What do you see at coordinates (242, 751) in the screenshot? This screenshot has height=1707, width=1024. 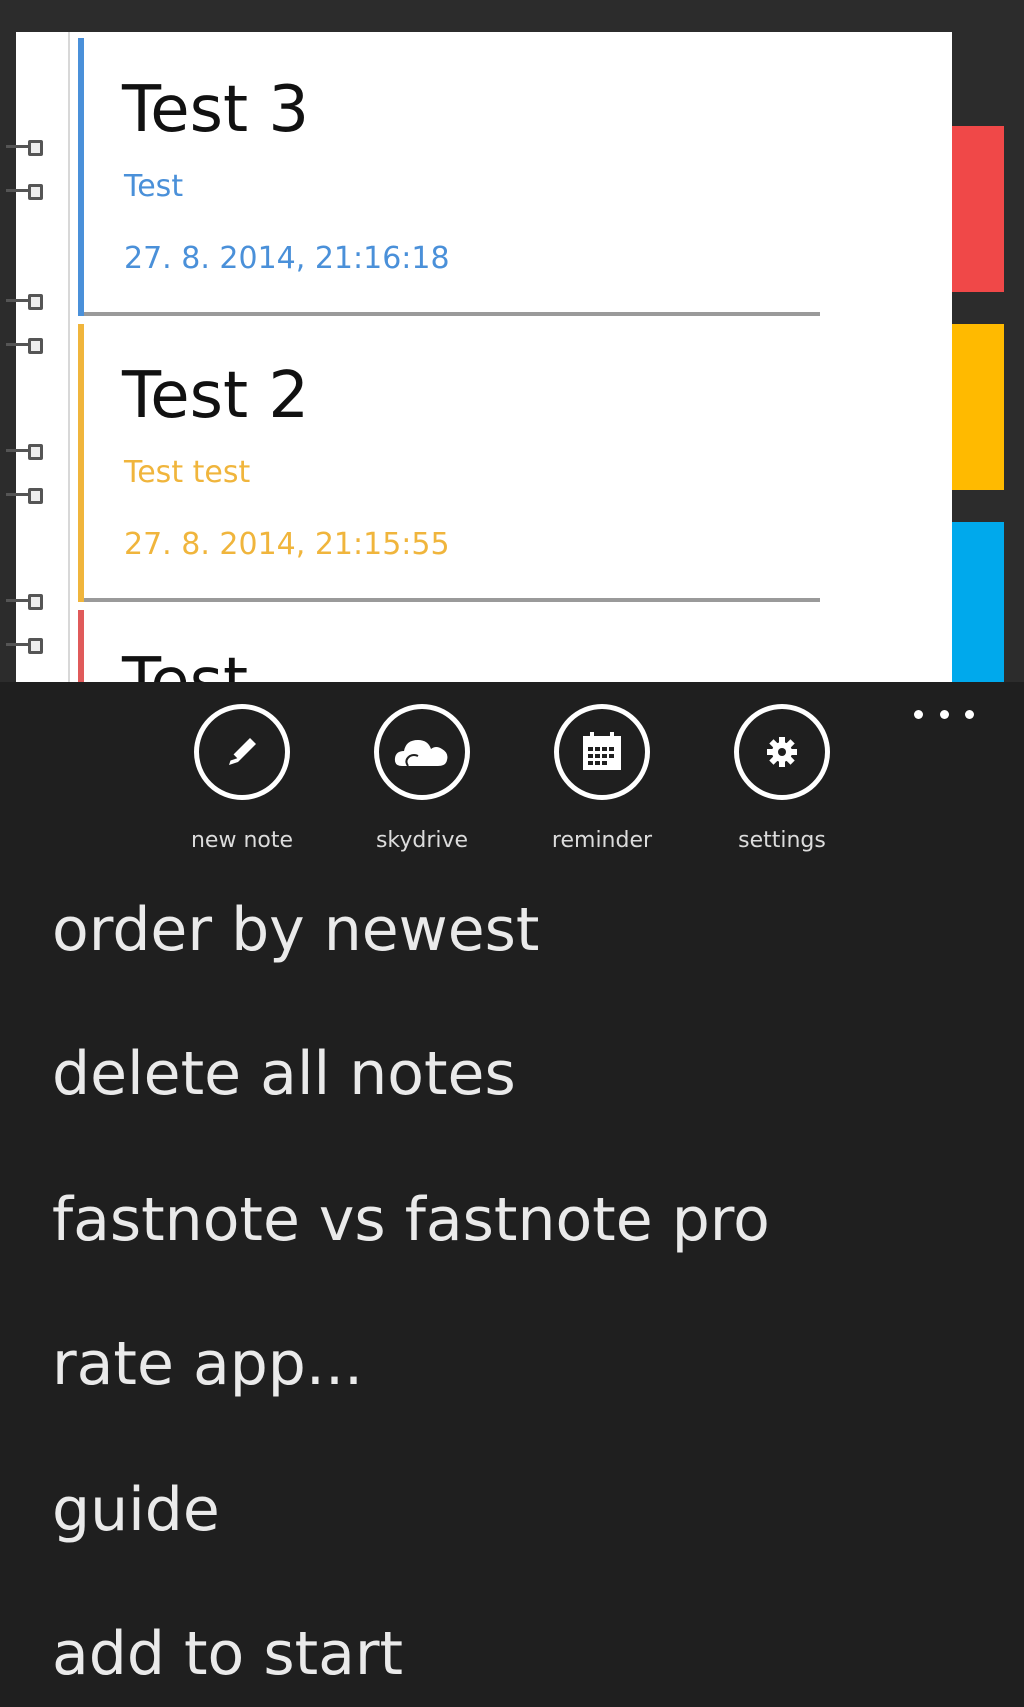 I see `pencil-icon` at bounding box center [242, 751].